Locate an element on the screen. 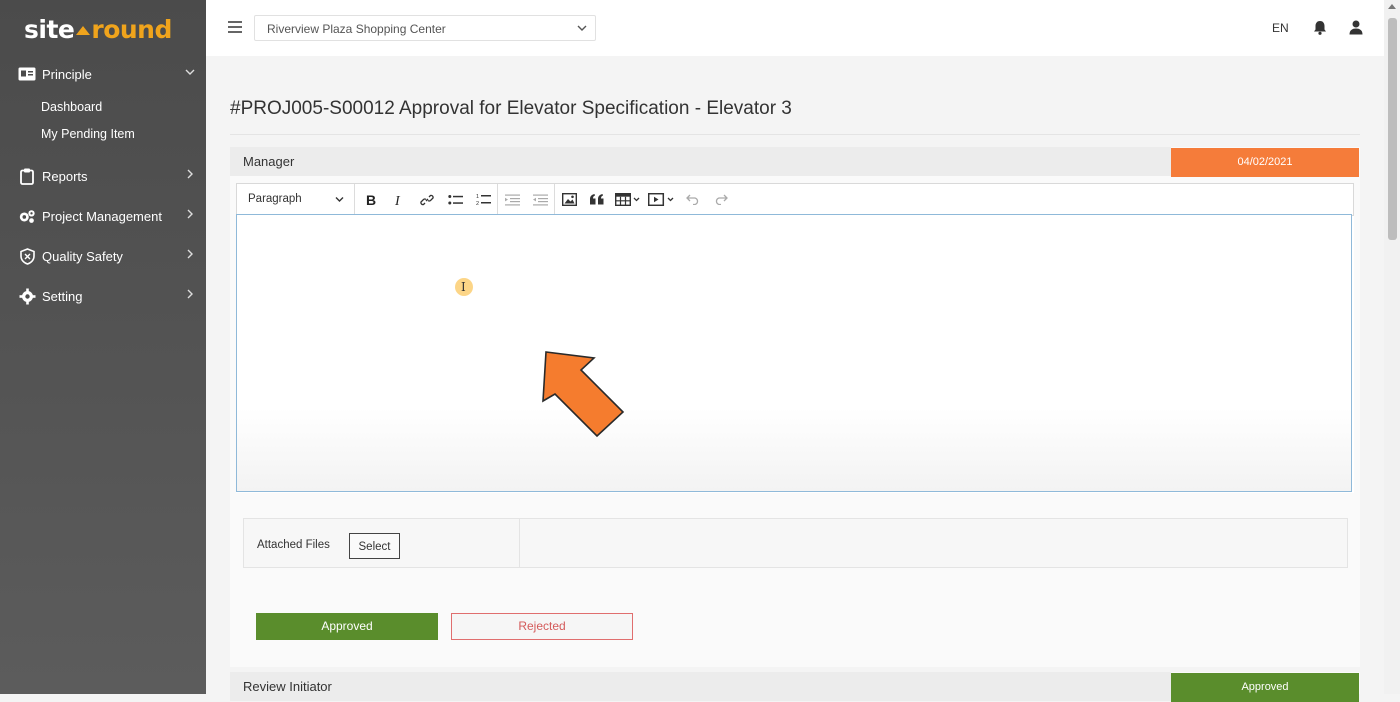  italic-icon: I is located at coordinates (399, 199).